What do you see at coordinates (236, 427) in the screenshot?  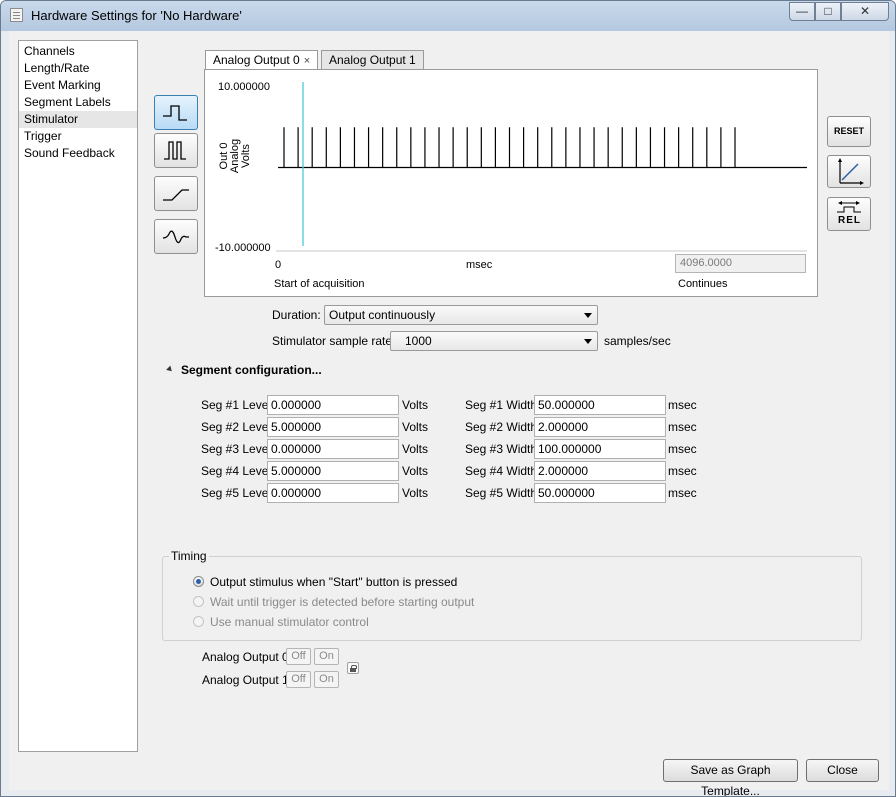 I see `seg-level-label: Seg #2 Level` at bounding box center [236, 427].